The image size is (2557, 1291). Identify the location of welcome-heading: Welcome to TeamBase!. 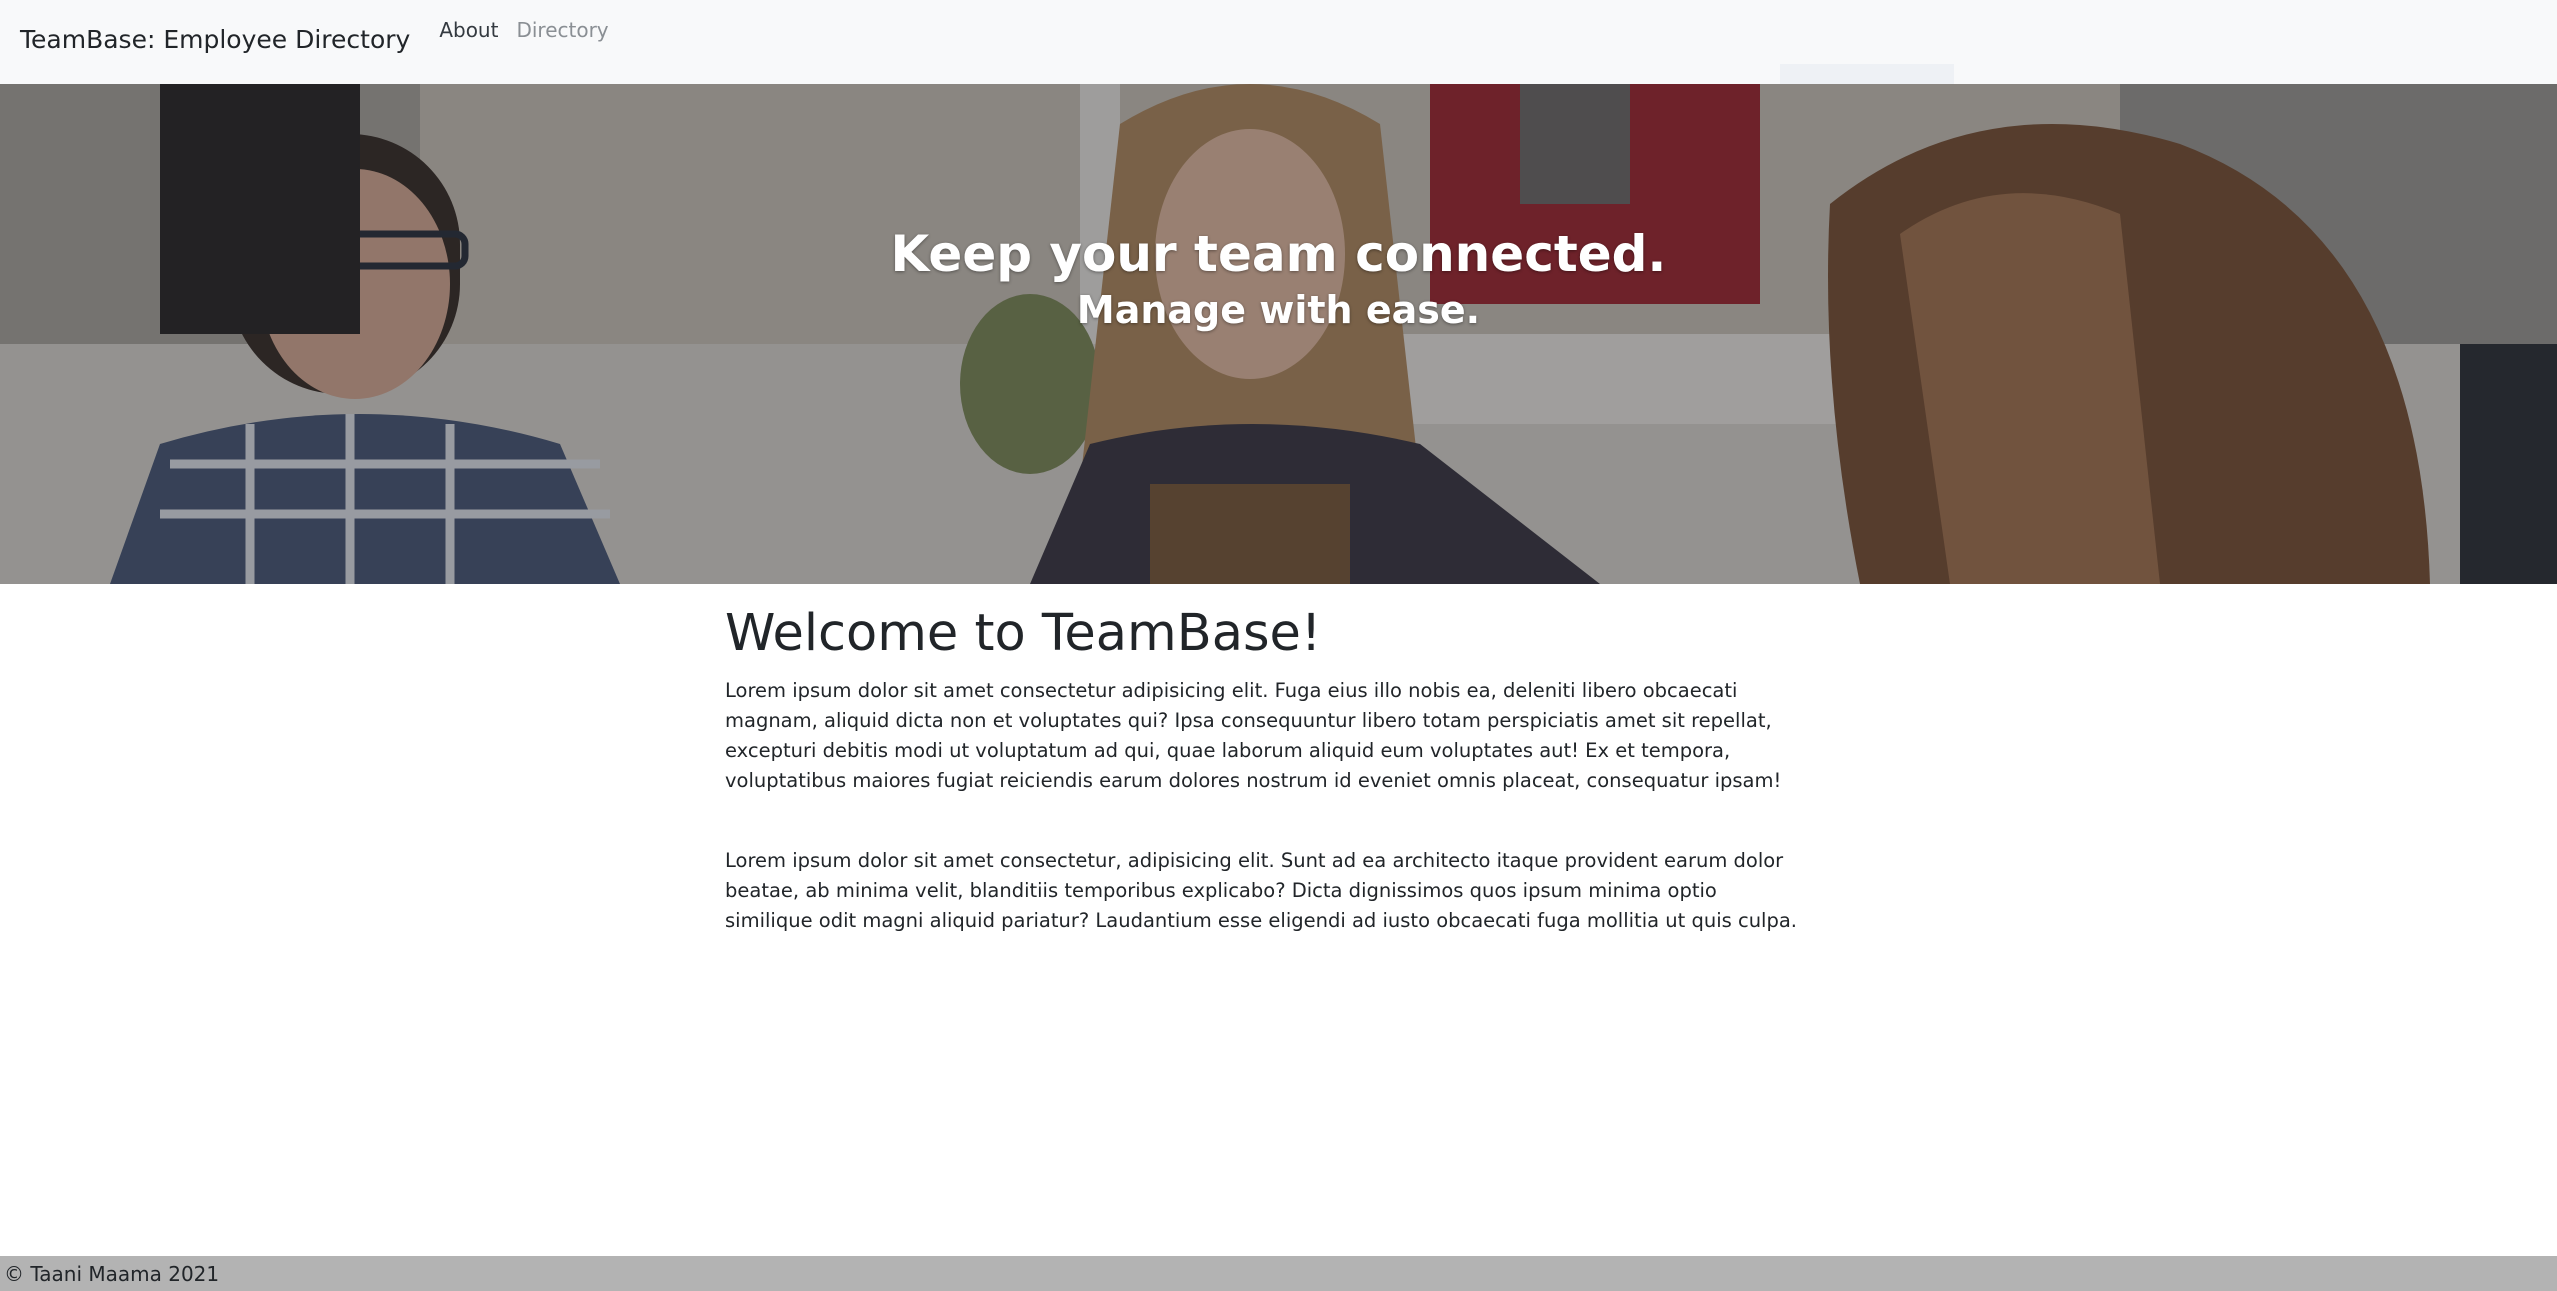
(1023, 633).